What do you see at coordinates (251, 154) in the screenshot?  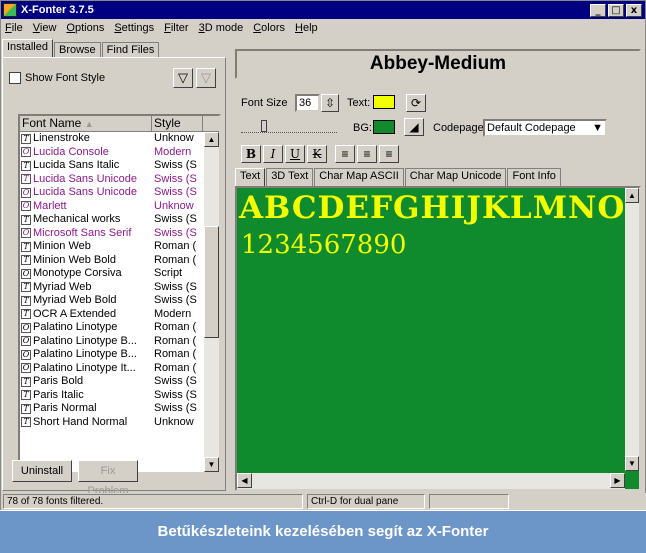 I see `bold-button: B` at bounding box center [251, 154].